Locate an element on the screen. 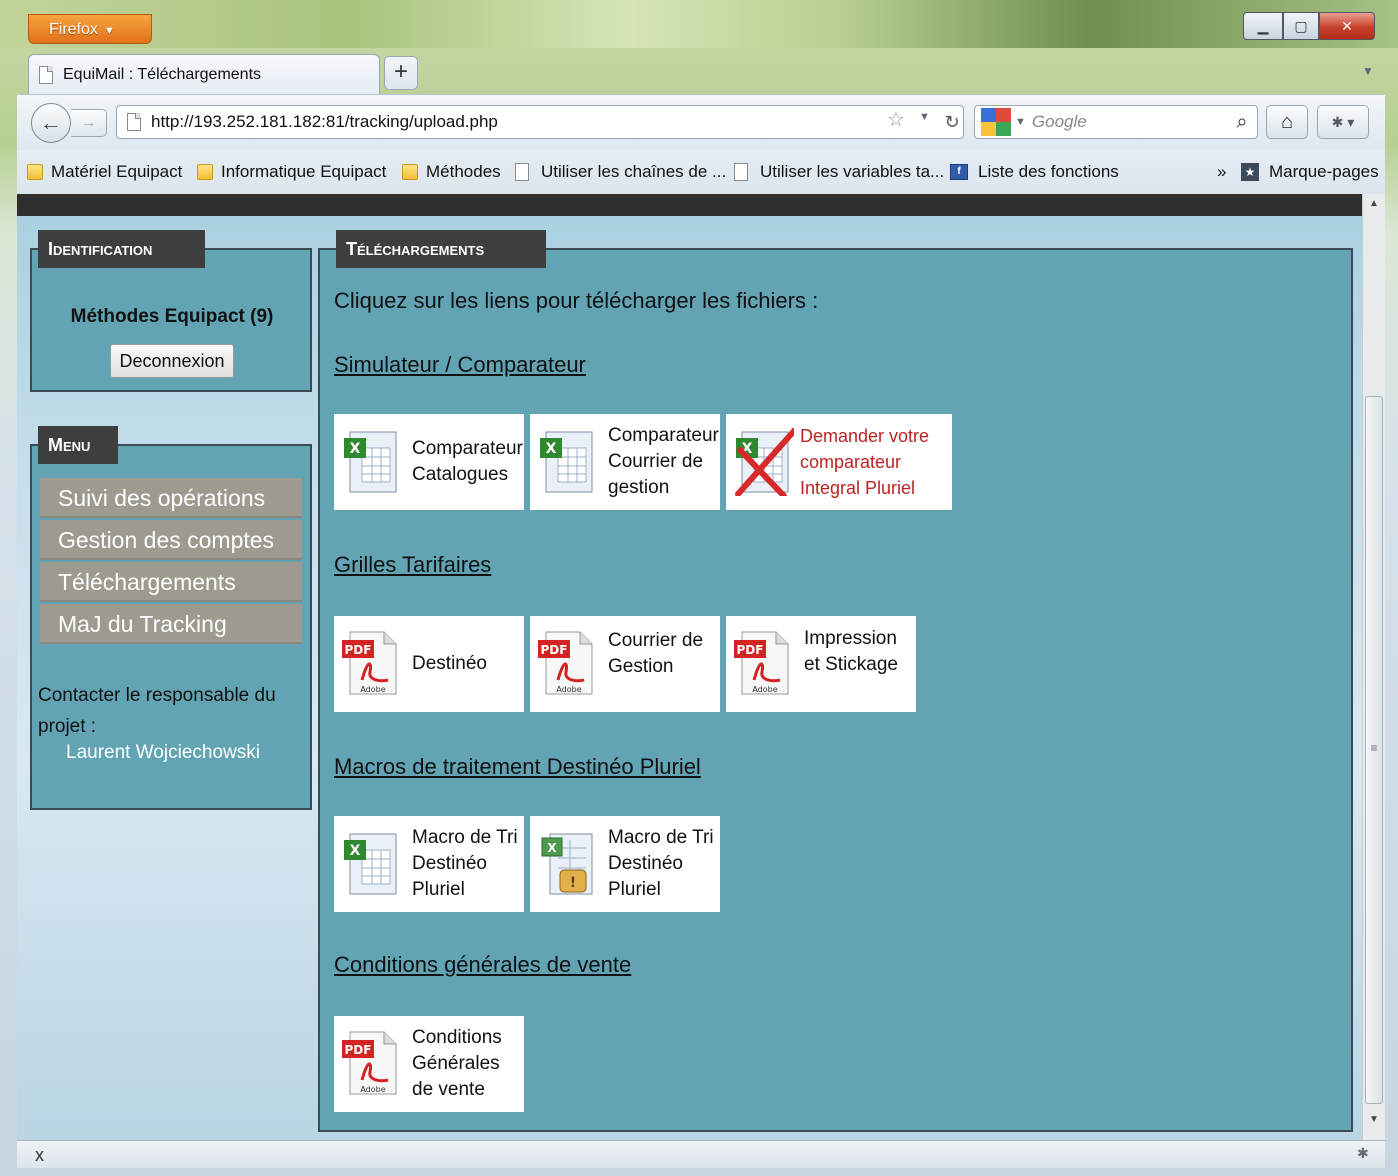 The width and height of the screenshot is (1398, 1176). file-macro-tri-1: X Macro de Tri Destinéo Pluriel is located at coordinates (429, 864).